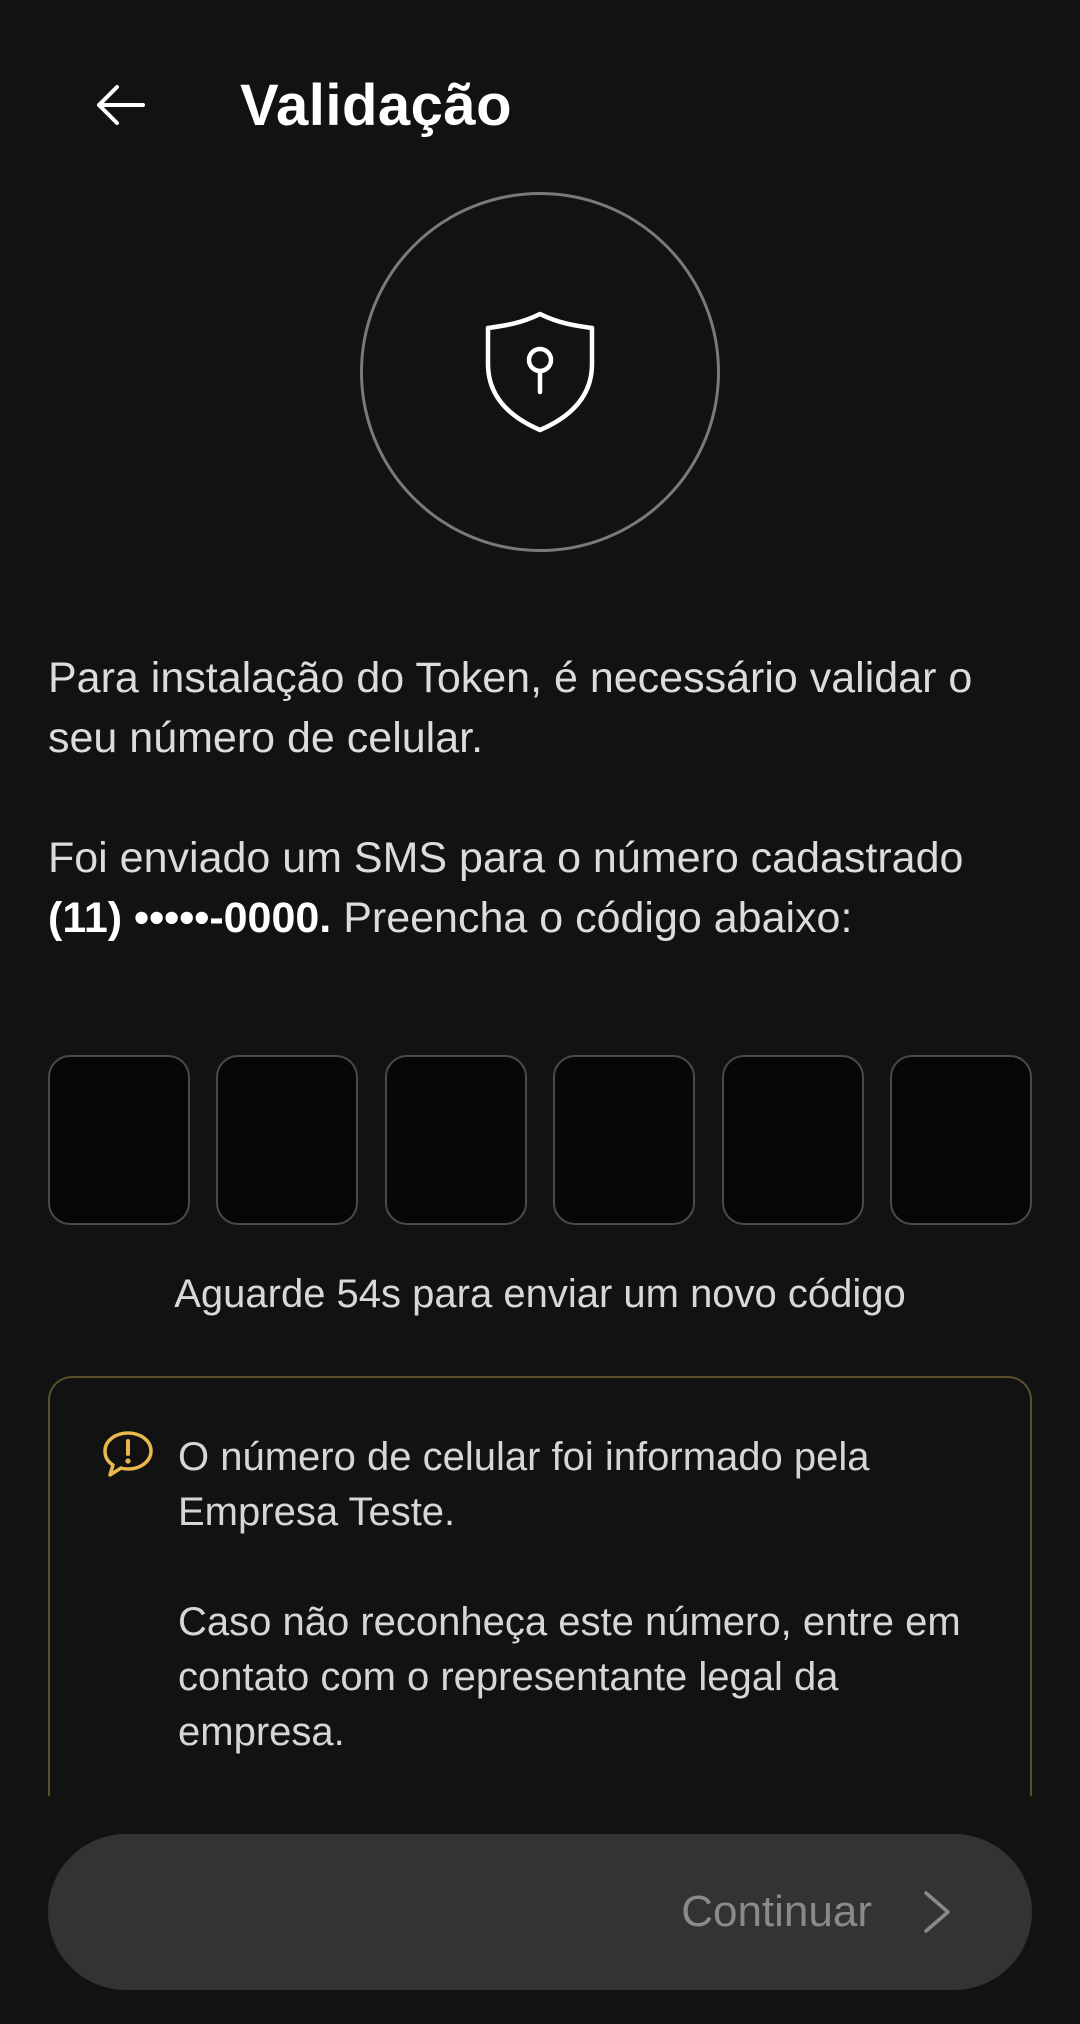 Image resolution: width=1080 pixels, height=2024 pixels. I want to click on resend-timer-text: Aguarde 54s para enviar um novo código, so click(540, 1294).